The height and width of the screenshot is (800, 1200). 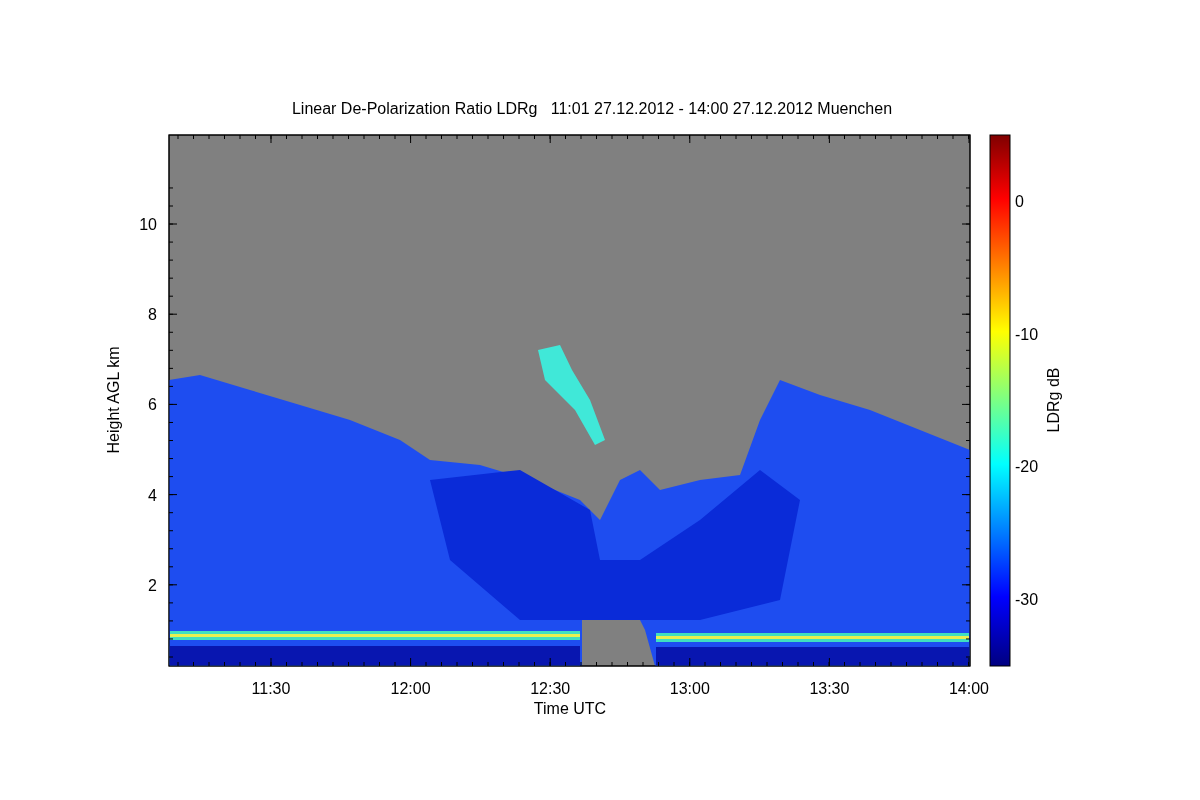 I want to click on y-tick-label: 2, so click(x=152, y=585).